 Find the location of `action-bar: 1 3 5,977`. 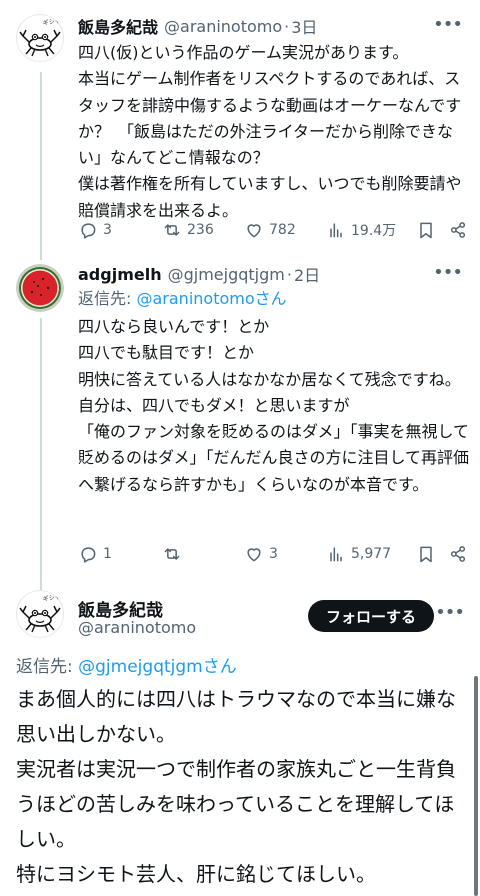

action-bar: 1 3 5,977 is located at coordinates (273, 554).